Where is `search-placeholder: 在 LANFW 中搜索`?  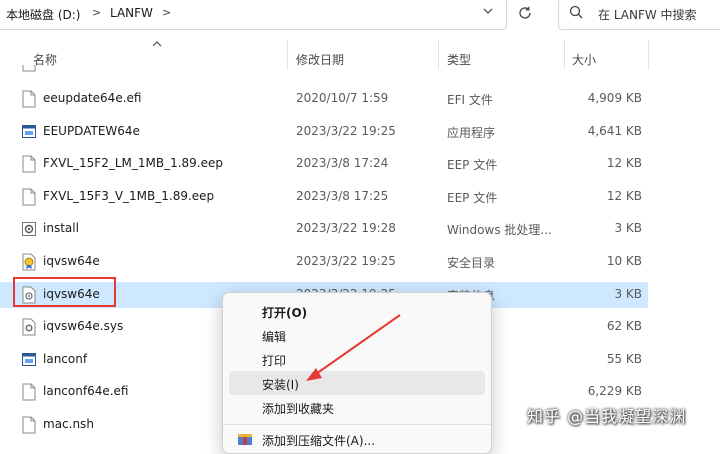 search-placeholder: 在 LANFW 中搜索 is located at coordinates (647, 15).